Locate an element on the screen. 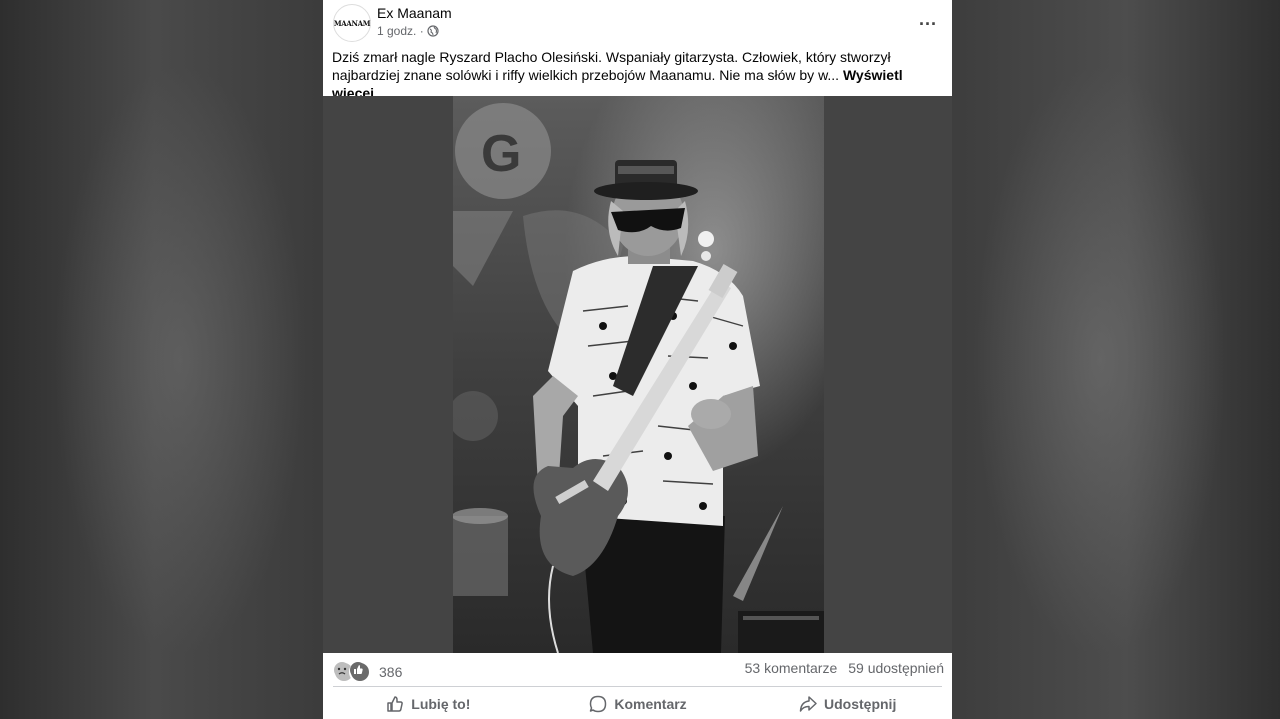 This screenshot has width=1280, height=719. share-label: Udostępnij is located at coordinates (860, 703).